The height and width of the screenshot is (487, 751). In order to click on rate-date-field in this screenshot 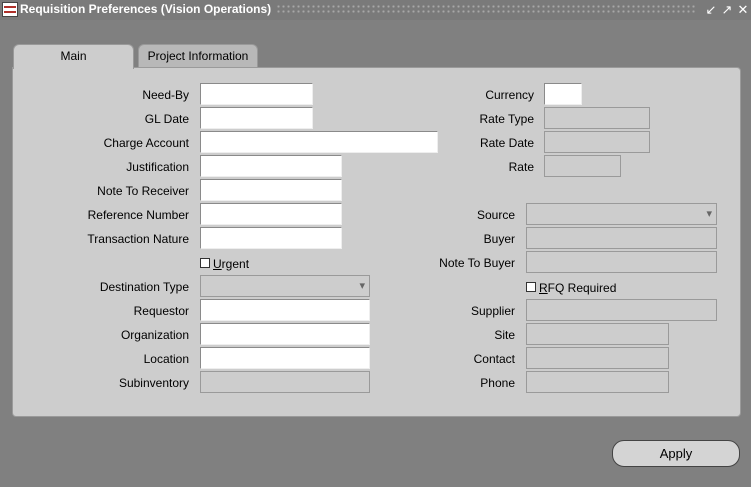, I will do `click(597, 142)`.